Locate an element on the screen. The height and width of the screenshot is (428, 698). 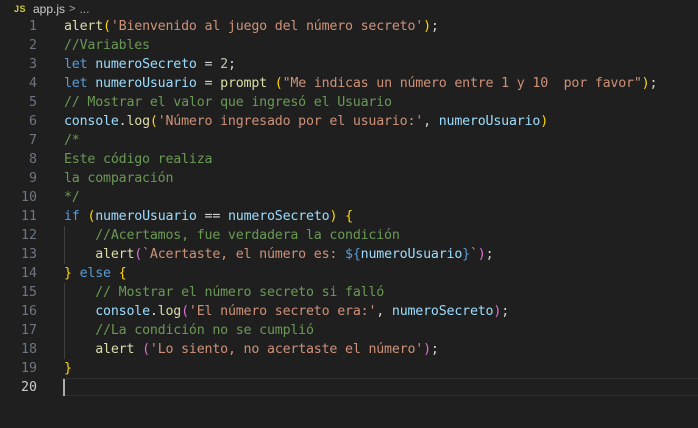
code-line: 3 let numeroSecreto = 2; is located at coordinates (349, 64).